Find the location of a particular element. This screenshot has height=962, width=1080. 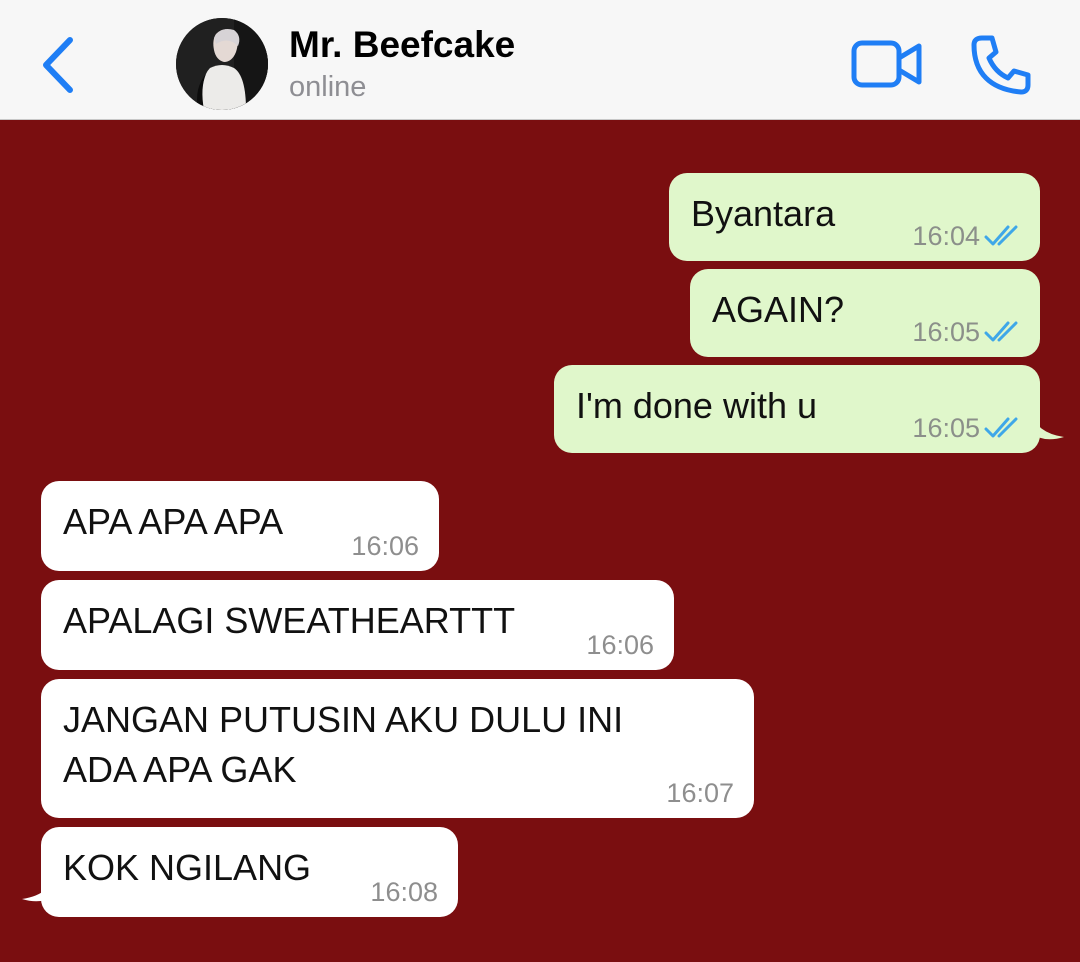

contact-status: online is located at coordinates (328, 87).